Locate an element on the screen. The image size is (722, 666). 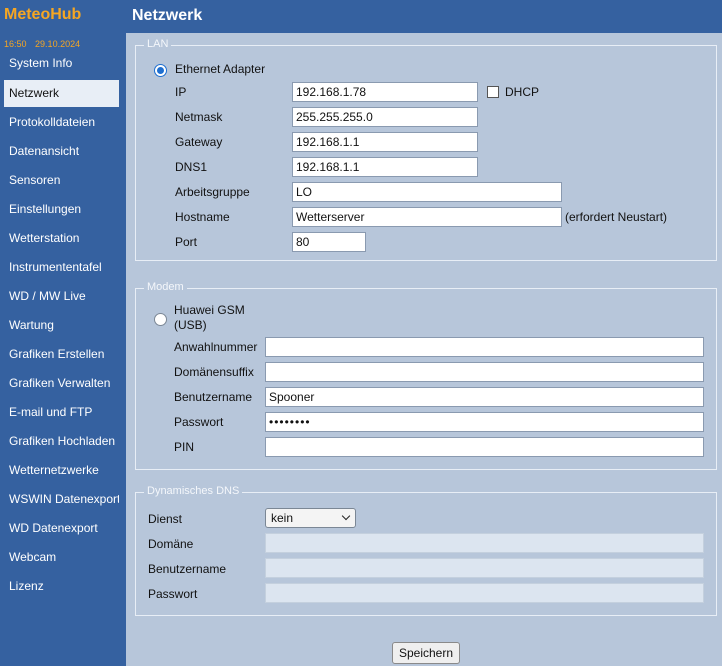
dial-number-label: Anwahlnummer is located at coordinates (216, 347).